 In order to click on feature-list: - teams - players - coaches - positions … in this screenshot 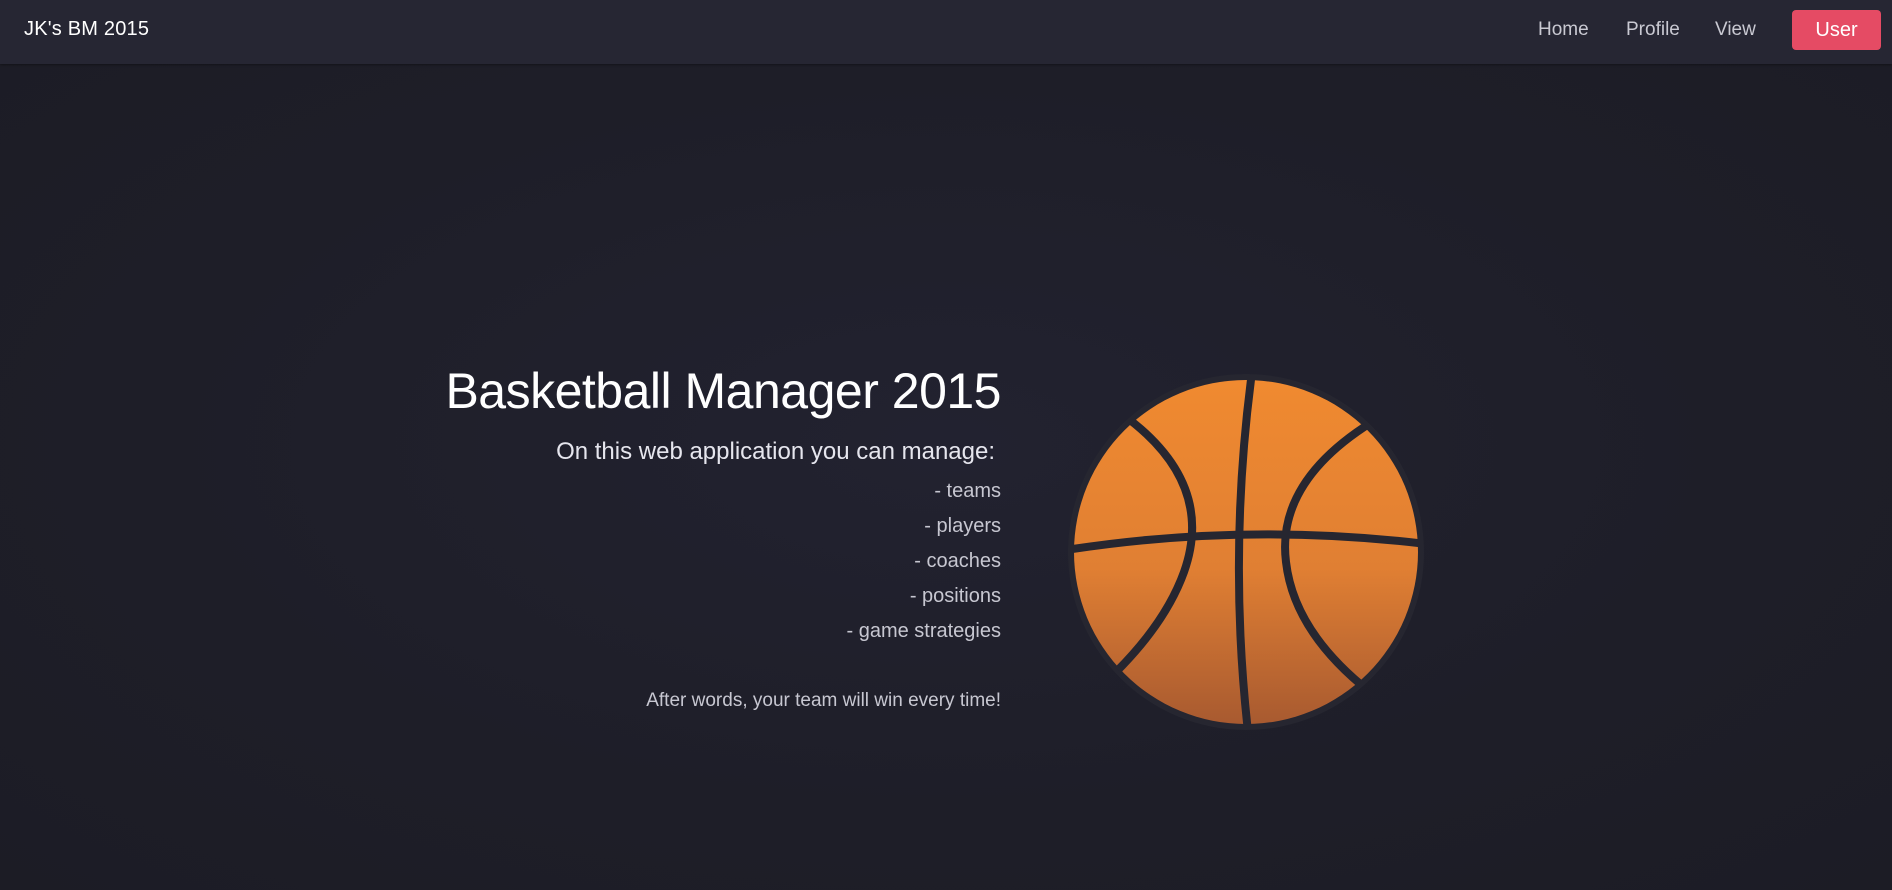, I will do `click(723, 561)`.